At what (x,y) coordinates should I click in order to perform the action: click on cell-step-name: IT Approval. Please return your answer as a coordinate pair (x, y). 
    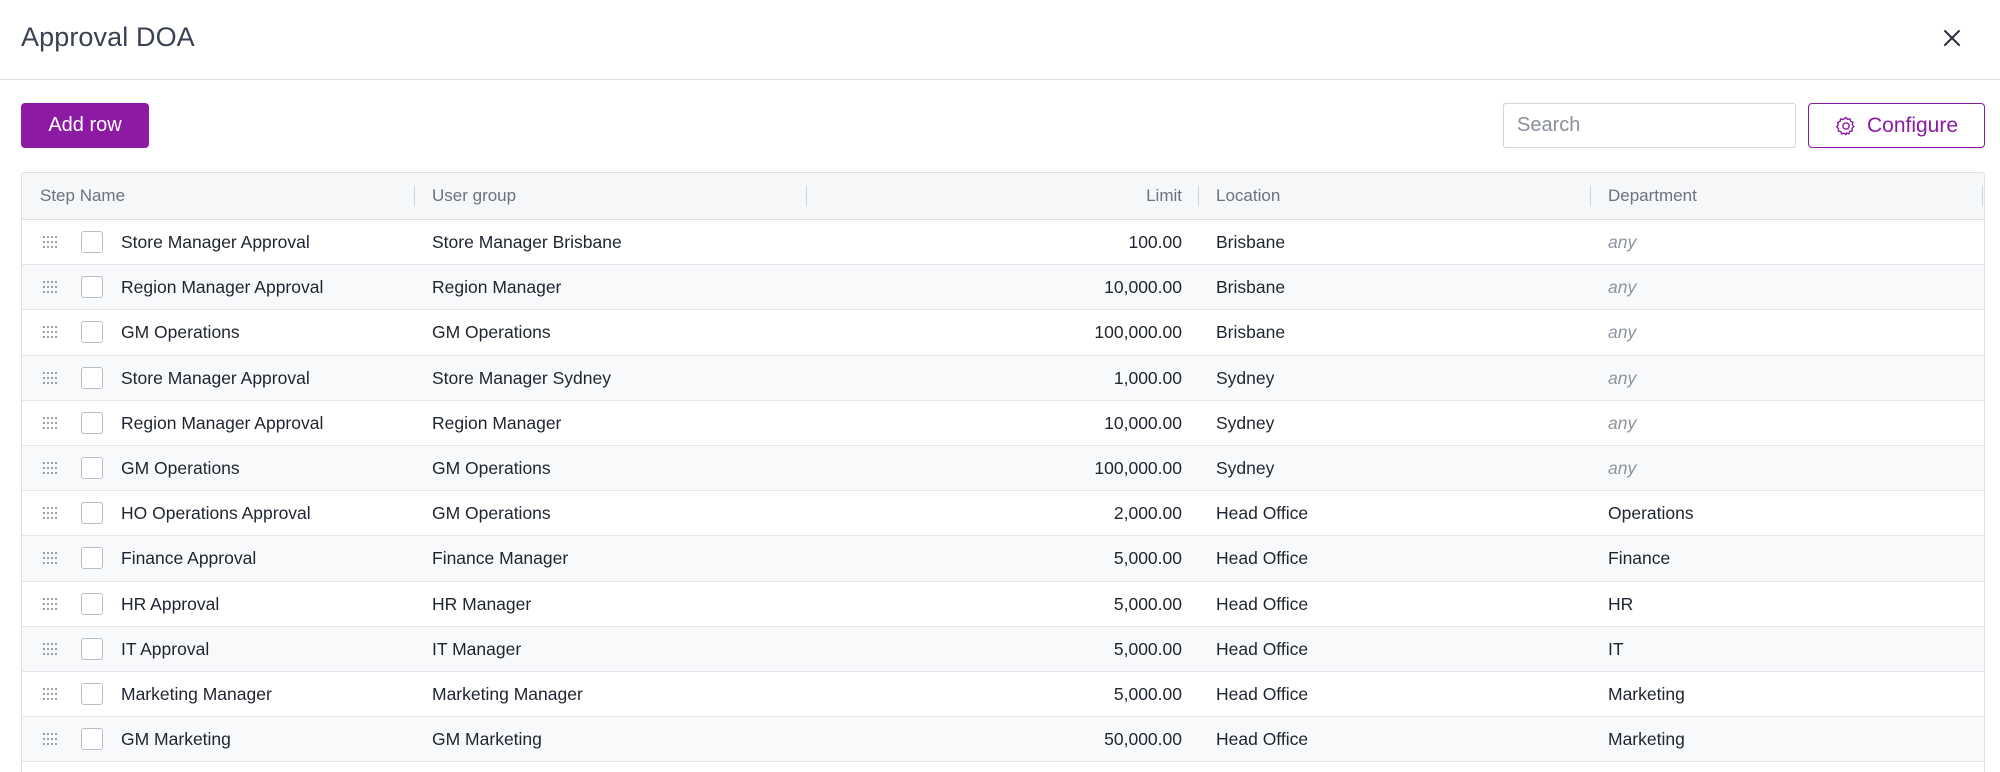
    Looking at the image, I should click on (165, 649).